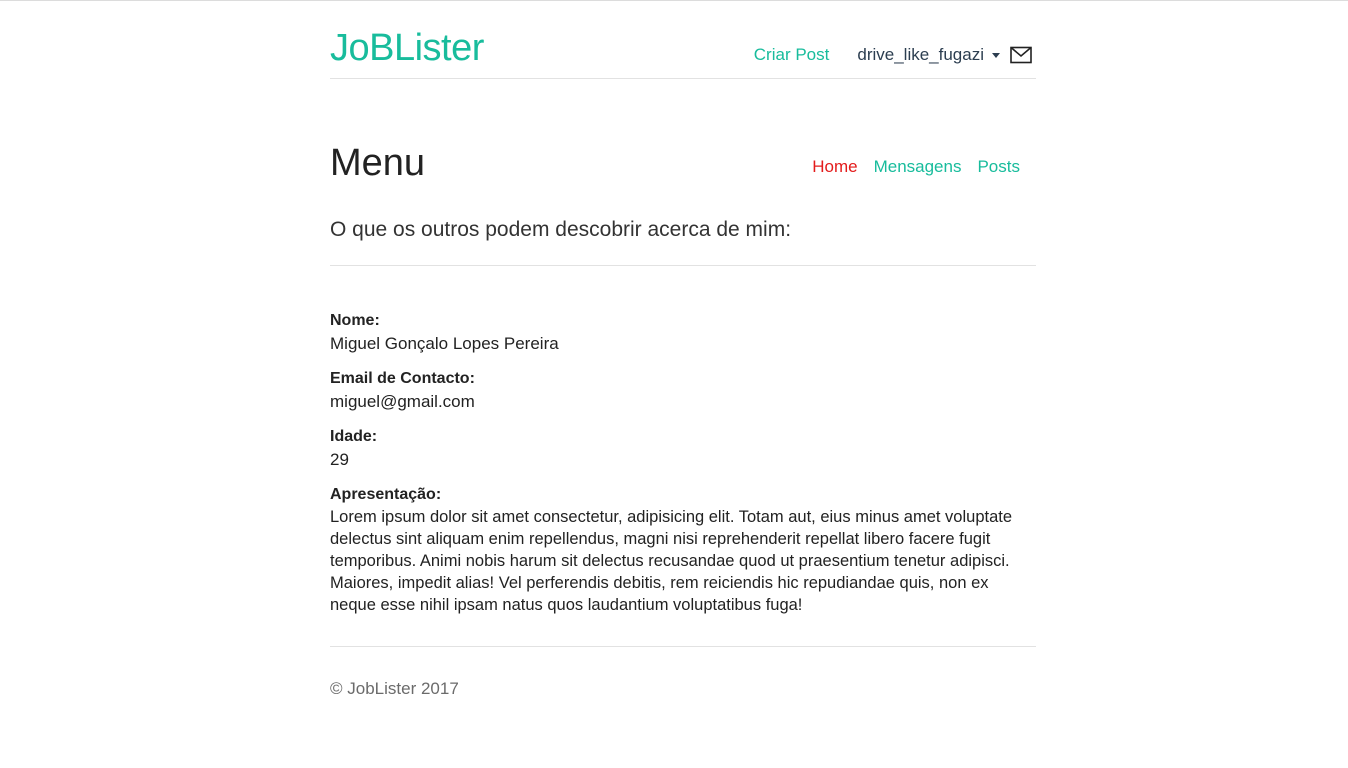 The width and height of the screenshot is (1348, 768). Describe the element at coordinates (683, 139) in the screenshot. I see `title-row: Menu Home Mensagens Posts` at that location.